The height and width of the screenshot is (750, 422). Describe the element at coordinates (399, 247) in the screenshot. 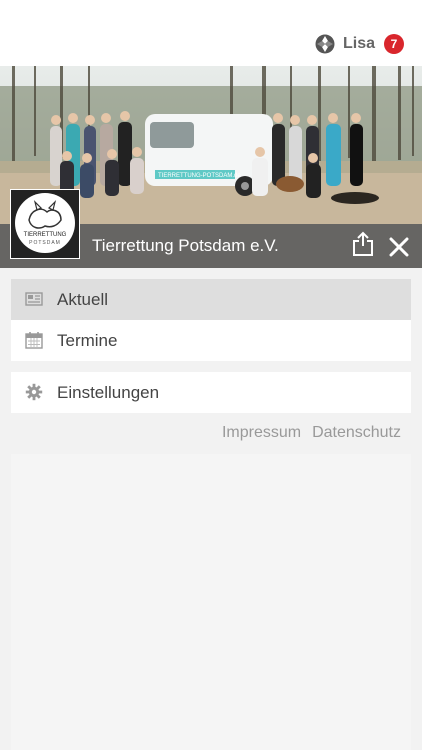

I see `close-icon` at that location.